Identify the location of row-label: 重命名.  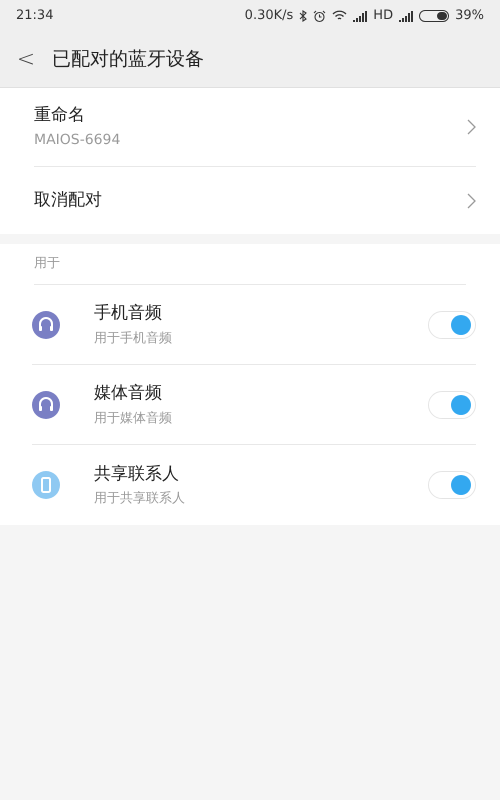
(60, 115).